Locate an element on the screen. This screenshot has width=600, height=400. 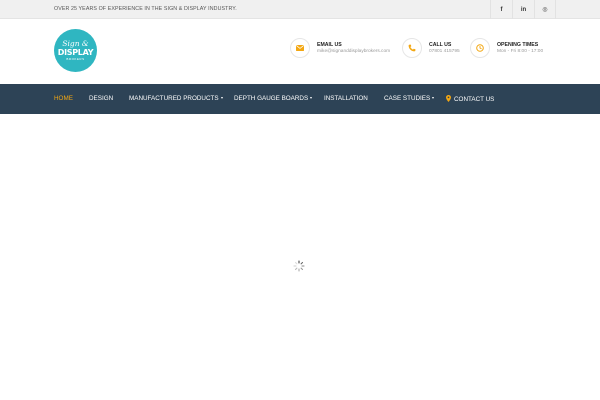
logo-line-1: Sign & is located at coordinates (75, 43).